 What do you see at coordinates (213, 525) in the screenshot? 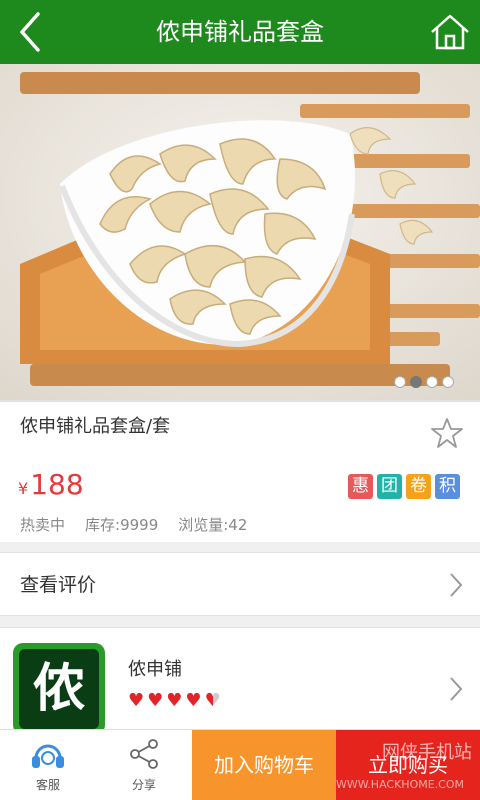
I see `view-count: 浏览量:42` at bounding box center [213, 525].